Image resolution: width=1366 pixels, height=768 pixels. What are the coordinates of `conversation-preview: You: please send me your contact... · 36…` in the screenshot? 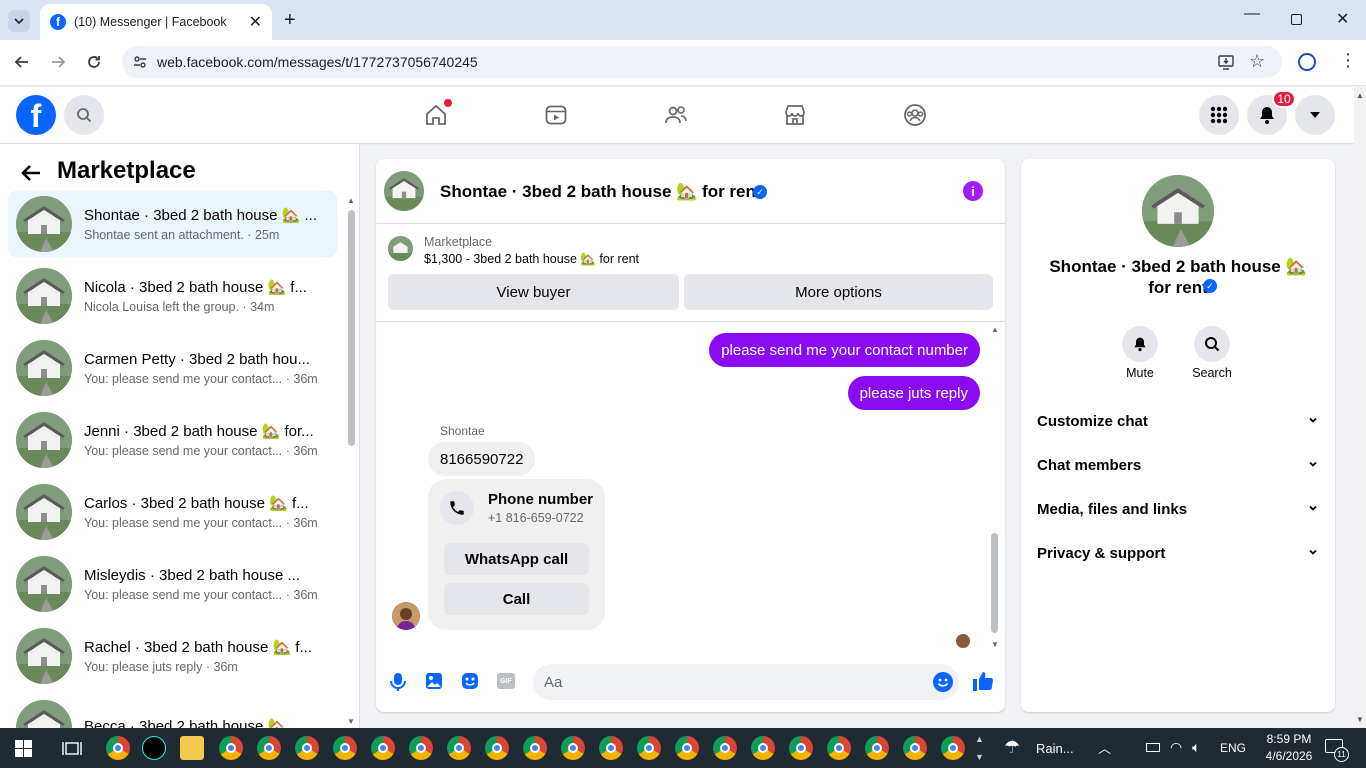 It's located at (201, 523).